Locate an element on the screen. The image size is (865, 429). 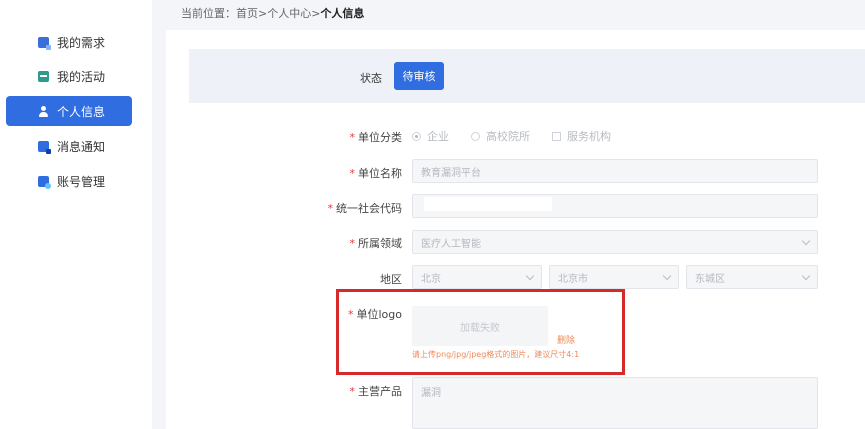
status-badge: 待审核 is located at coordinates (419, 76).